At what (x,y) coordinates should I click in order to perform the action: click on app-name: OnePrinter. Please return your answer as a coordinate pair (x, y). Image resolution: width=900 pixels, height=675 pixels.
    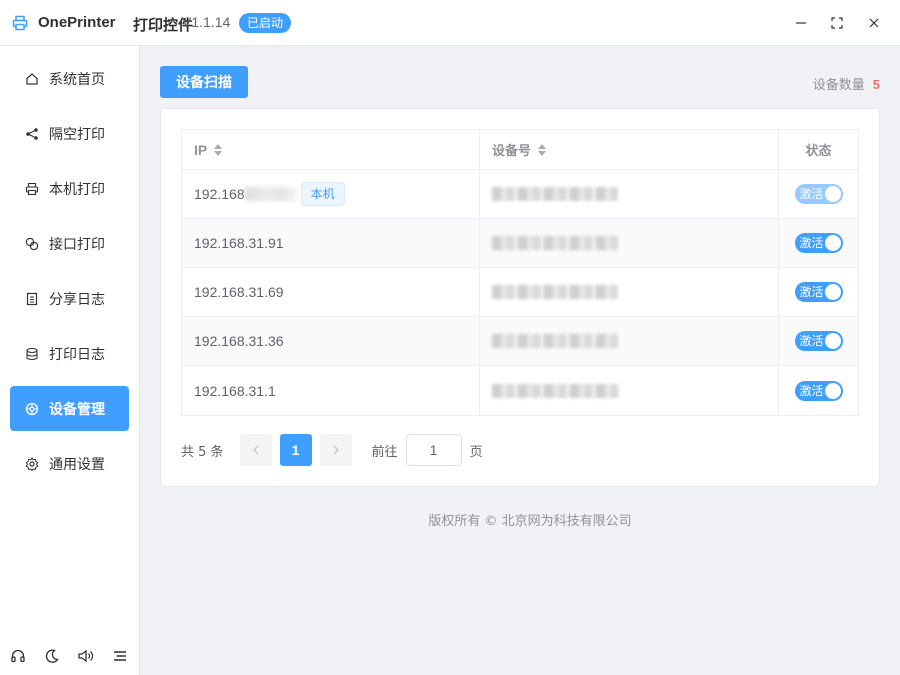
    Looking at the image, I should click on (77, 22).